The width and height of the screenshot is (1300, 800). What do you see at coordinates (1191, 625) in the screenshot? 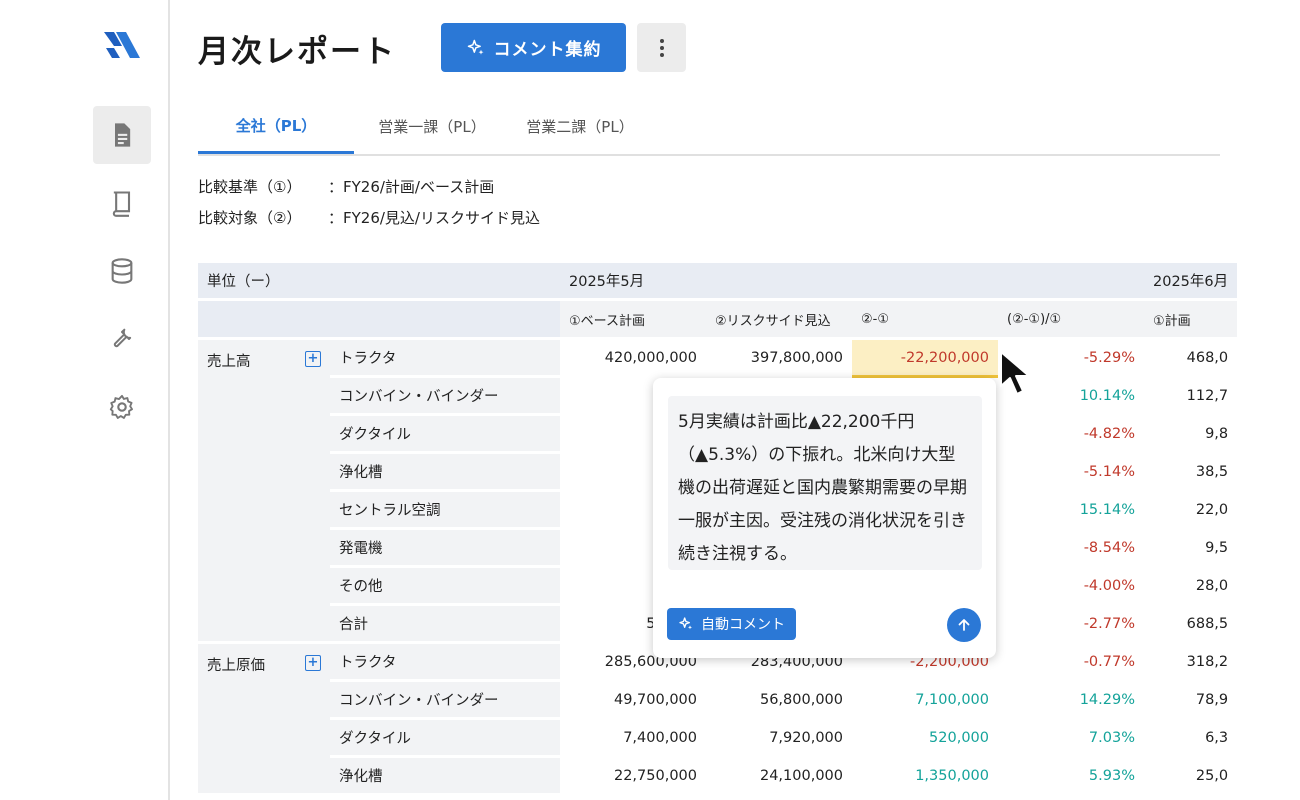
I see `next-plan-cell: 688,5` at bounding box center [1191, 625].